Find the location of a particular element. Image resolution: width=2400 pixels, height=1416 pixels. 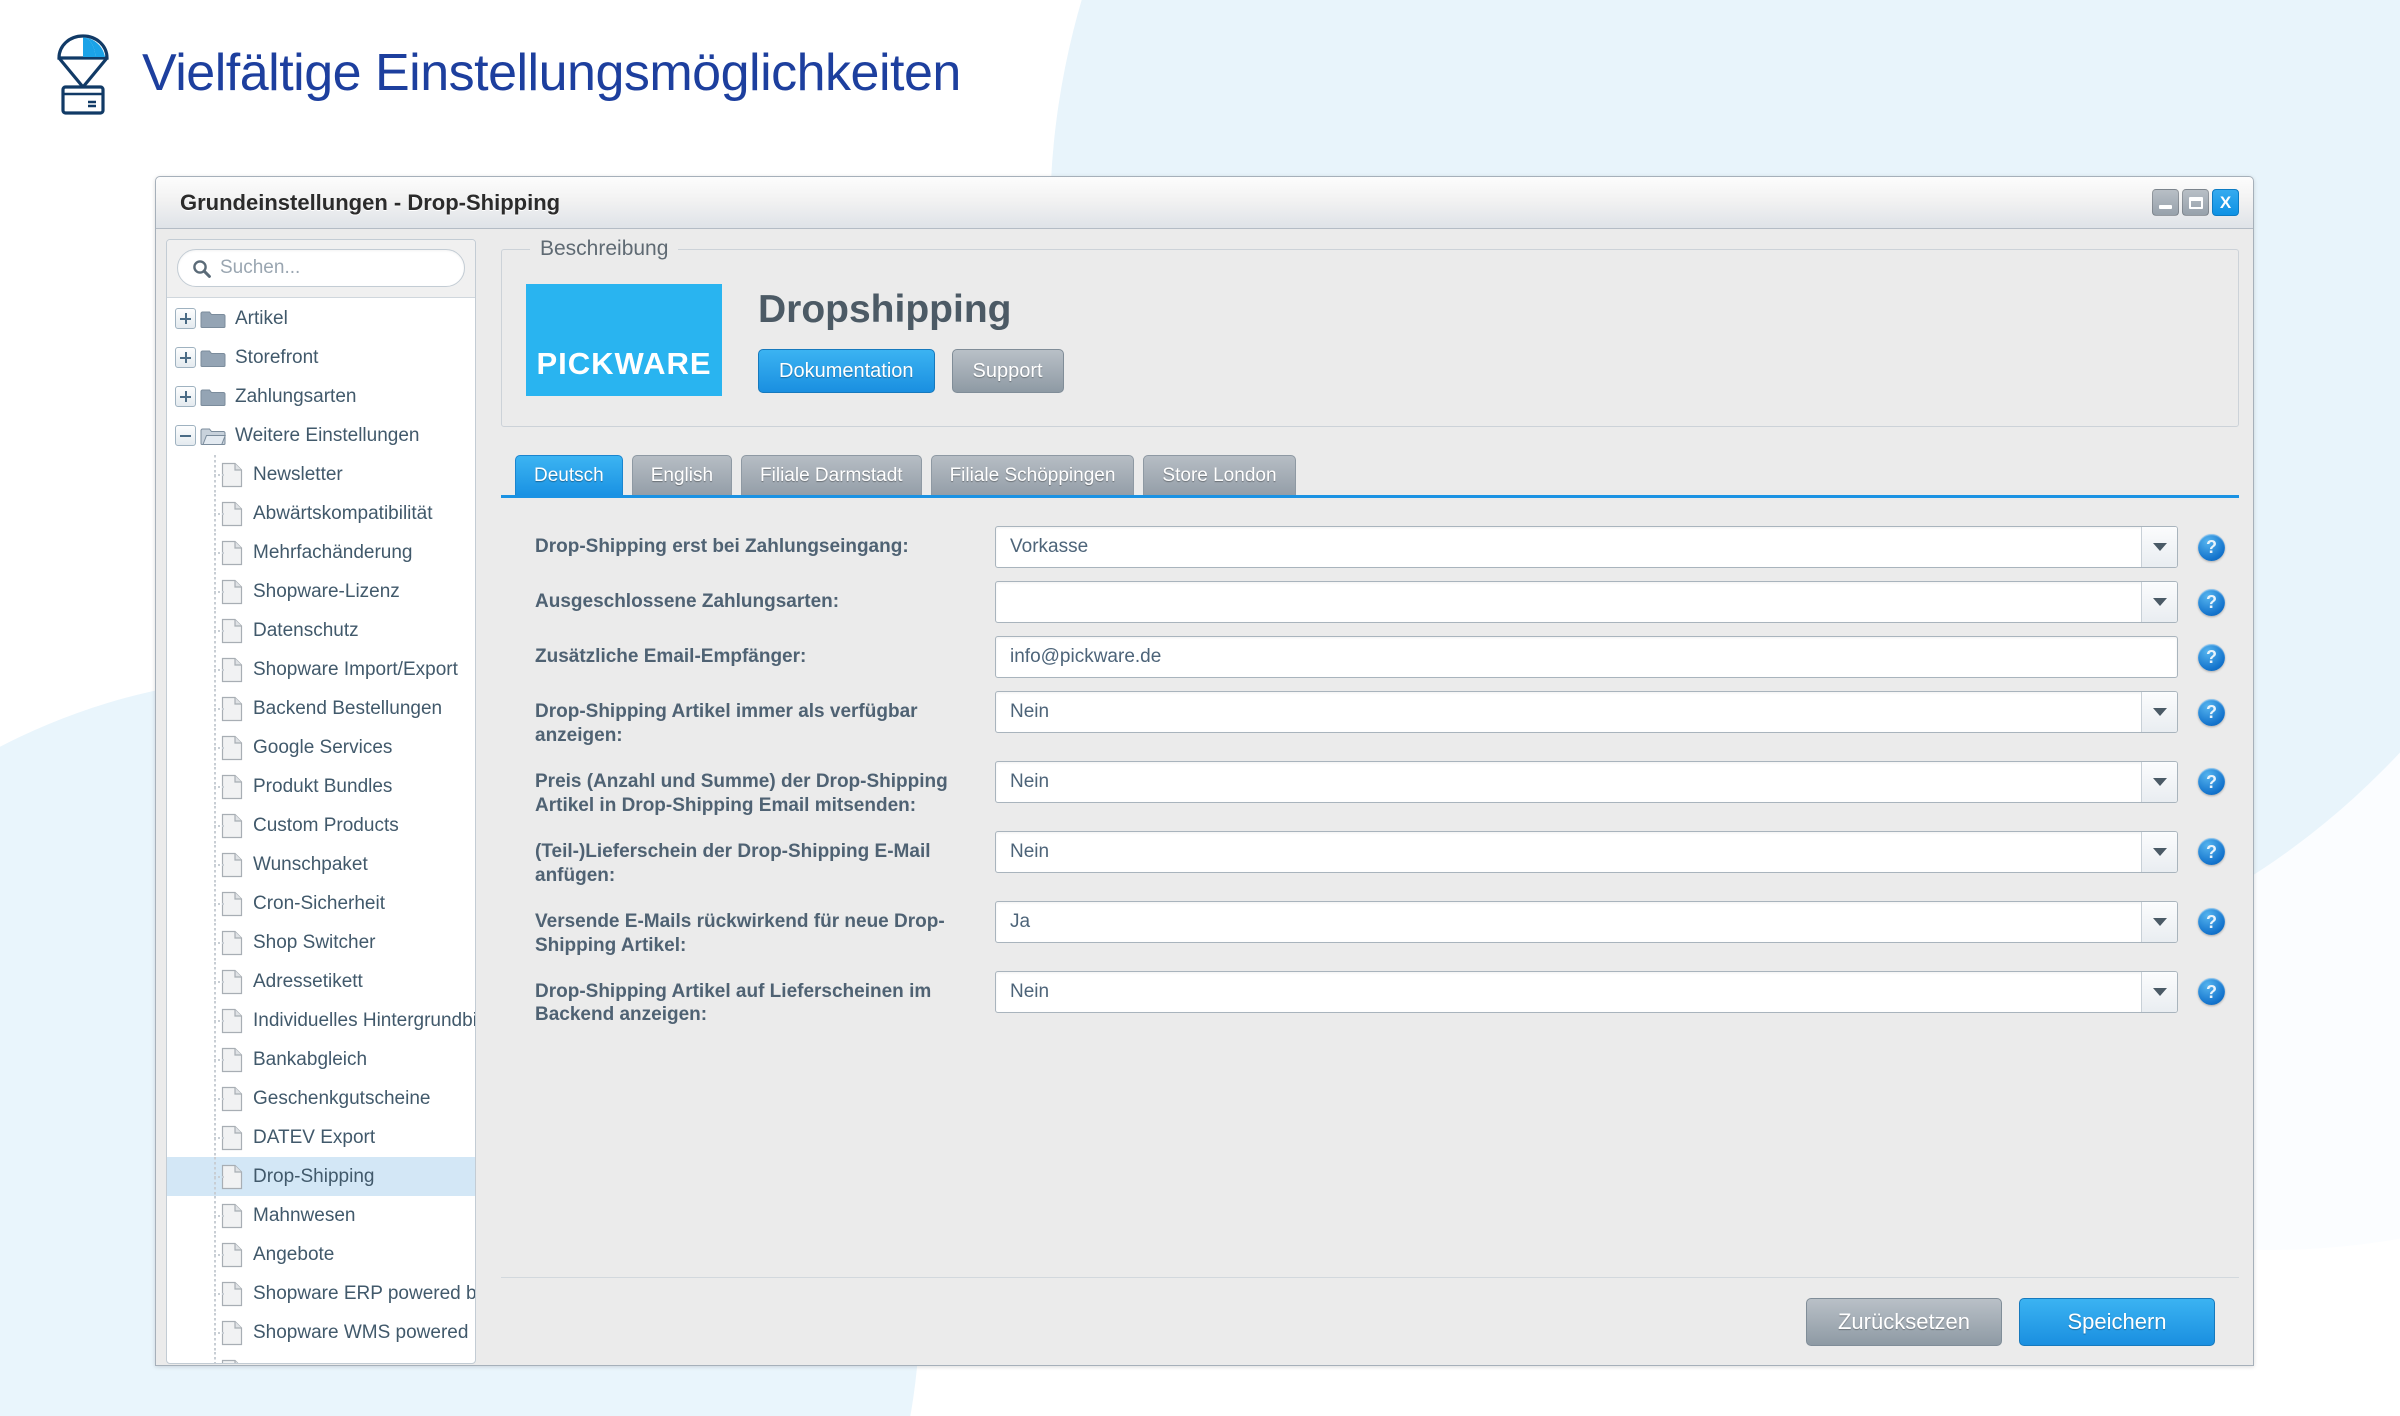

tree-item-shopware-lizenz: Shopware-Lizenz is located at coordinates (321, 591).